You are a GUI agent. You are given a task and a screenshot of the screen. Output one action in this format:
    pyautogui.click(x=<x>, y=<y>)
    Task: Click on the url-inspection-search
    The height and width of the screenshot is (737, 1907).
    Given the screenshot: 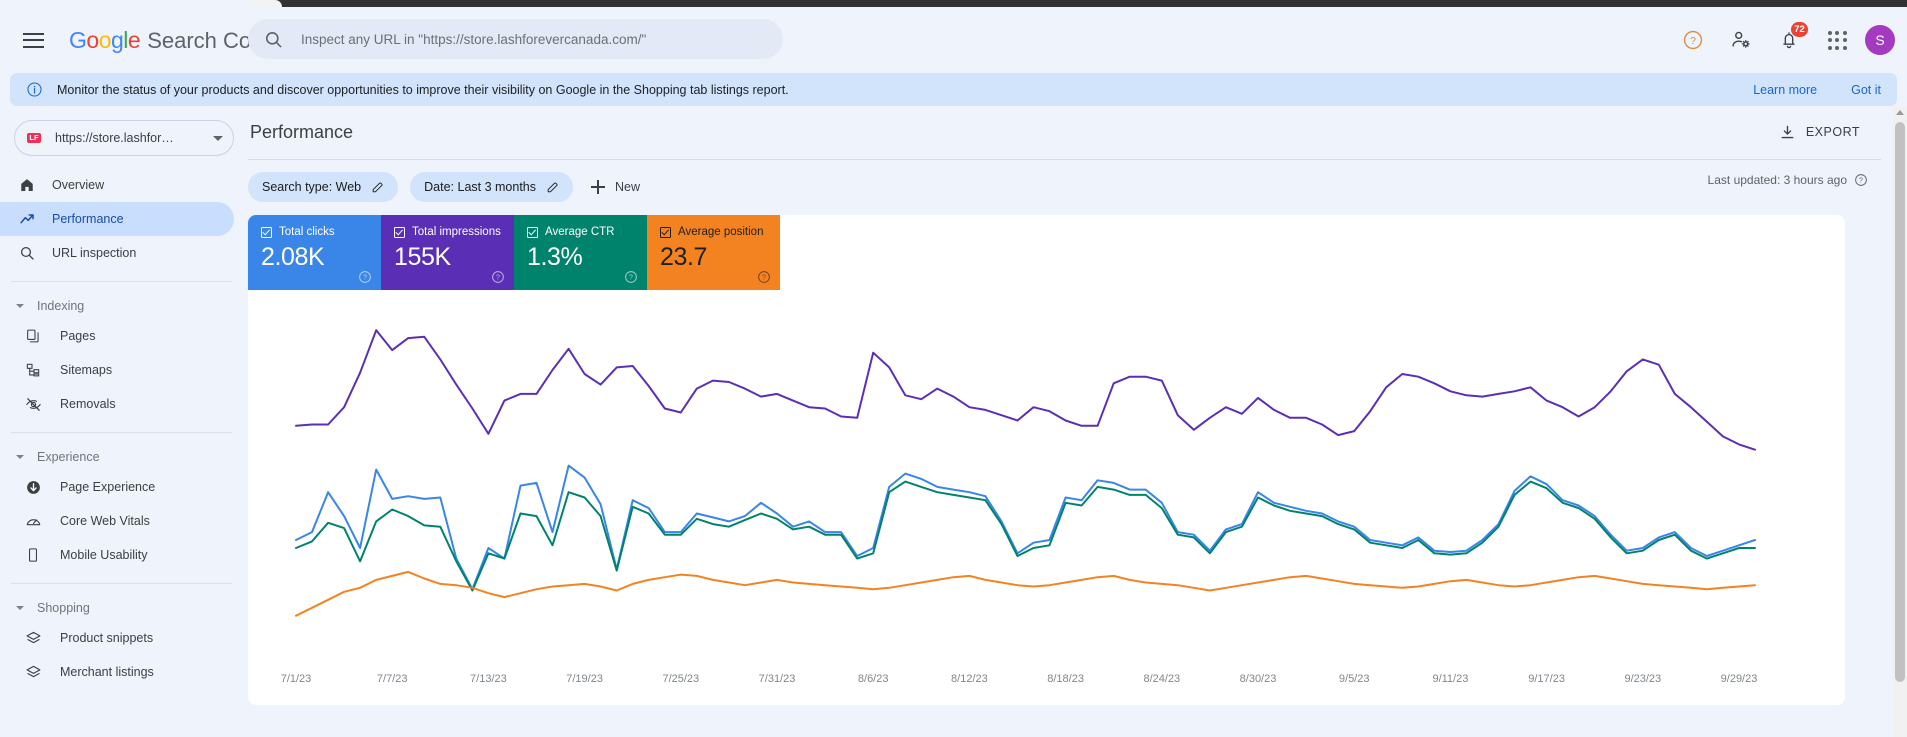 What is the action you would take?
    pyautogui.click(x=515, y=39)
    